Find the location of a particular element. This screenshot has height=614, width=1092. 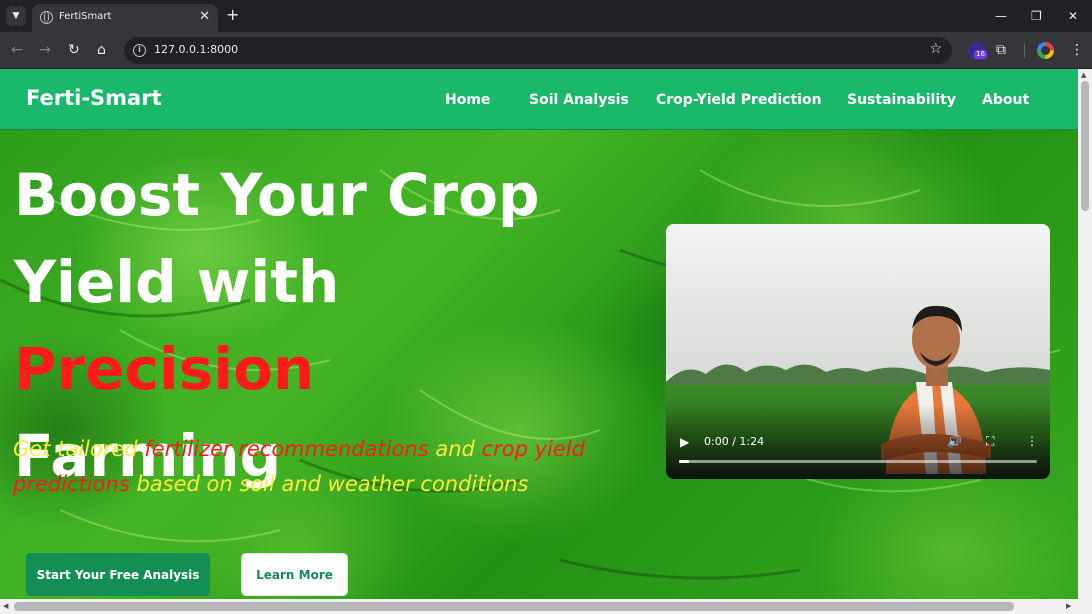

extension-icon: 16 is located at coordinates (977, 51).